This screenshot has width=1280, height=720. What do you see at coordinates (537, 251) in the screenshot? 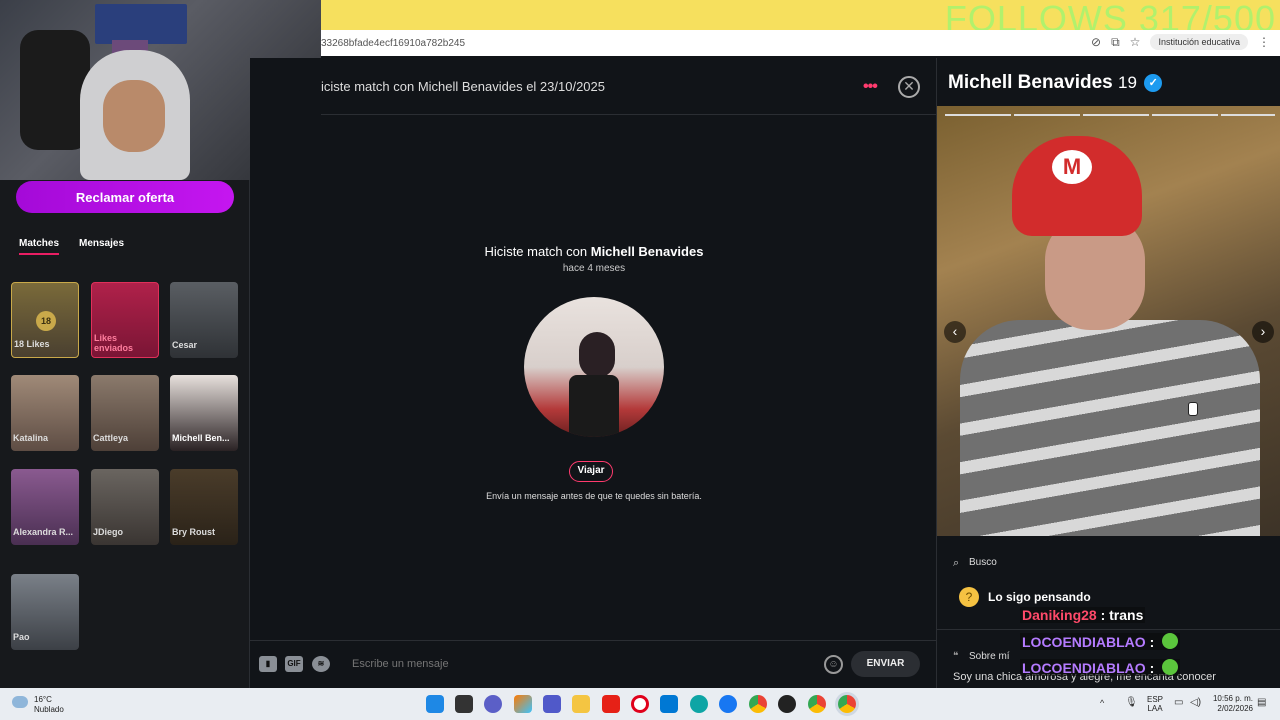
I see `match-prefix: Hiciste match con` at bounding box center [537, 251].